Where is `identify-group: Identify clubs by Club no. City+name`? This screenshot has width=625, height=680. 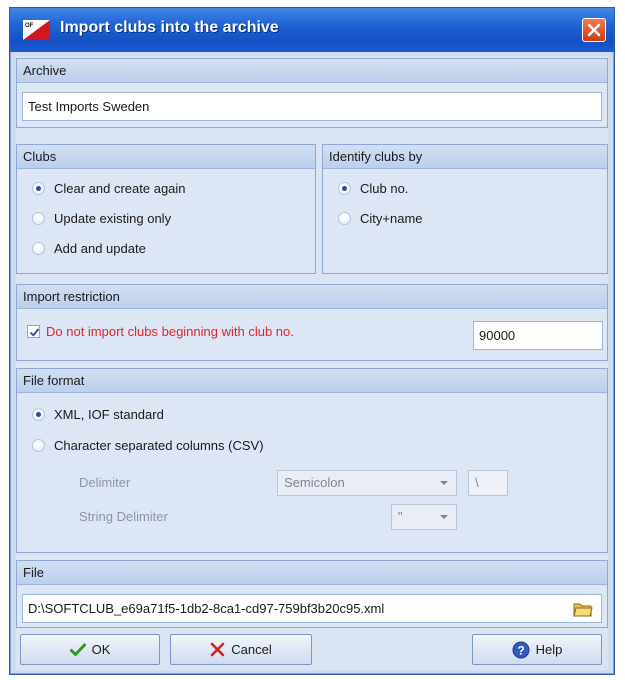
identify-group: Identify clubs by Club no. City+name is located at coordinates (465, 209).